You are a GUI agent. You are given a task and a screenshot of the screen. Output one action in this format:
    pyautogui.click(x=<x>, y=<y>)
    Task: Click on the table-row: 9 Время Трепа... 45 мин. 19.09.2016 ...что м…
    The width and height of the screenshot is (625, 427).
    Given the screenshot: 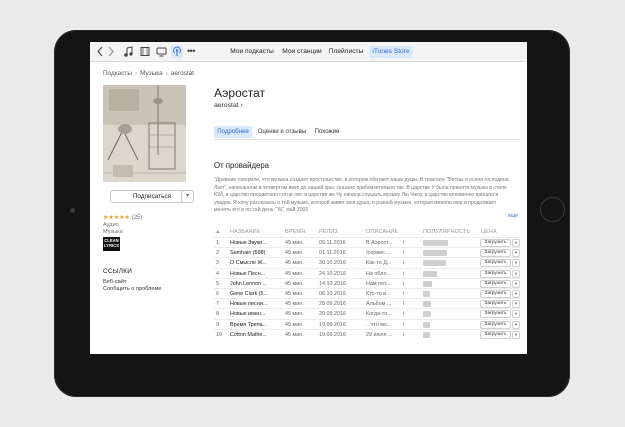 What is the action you would take?
    pyautogui.click(x=367, y=323)
    